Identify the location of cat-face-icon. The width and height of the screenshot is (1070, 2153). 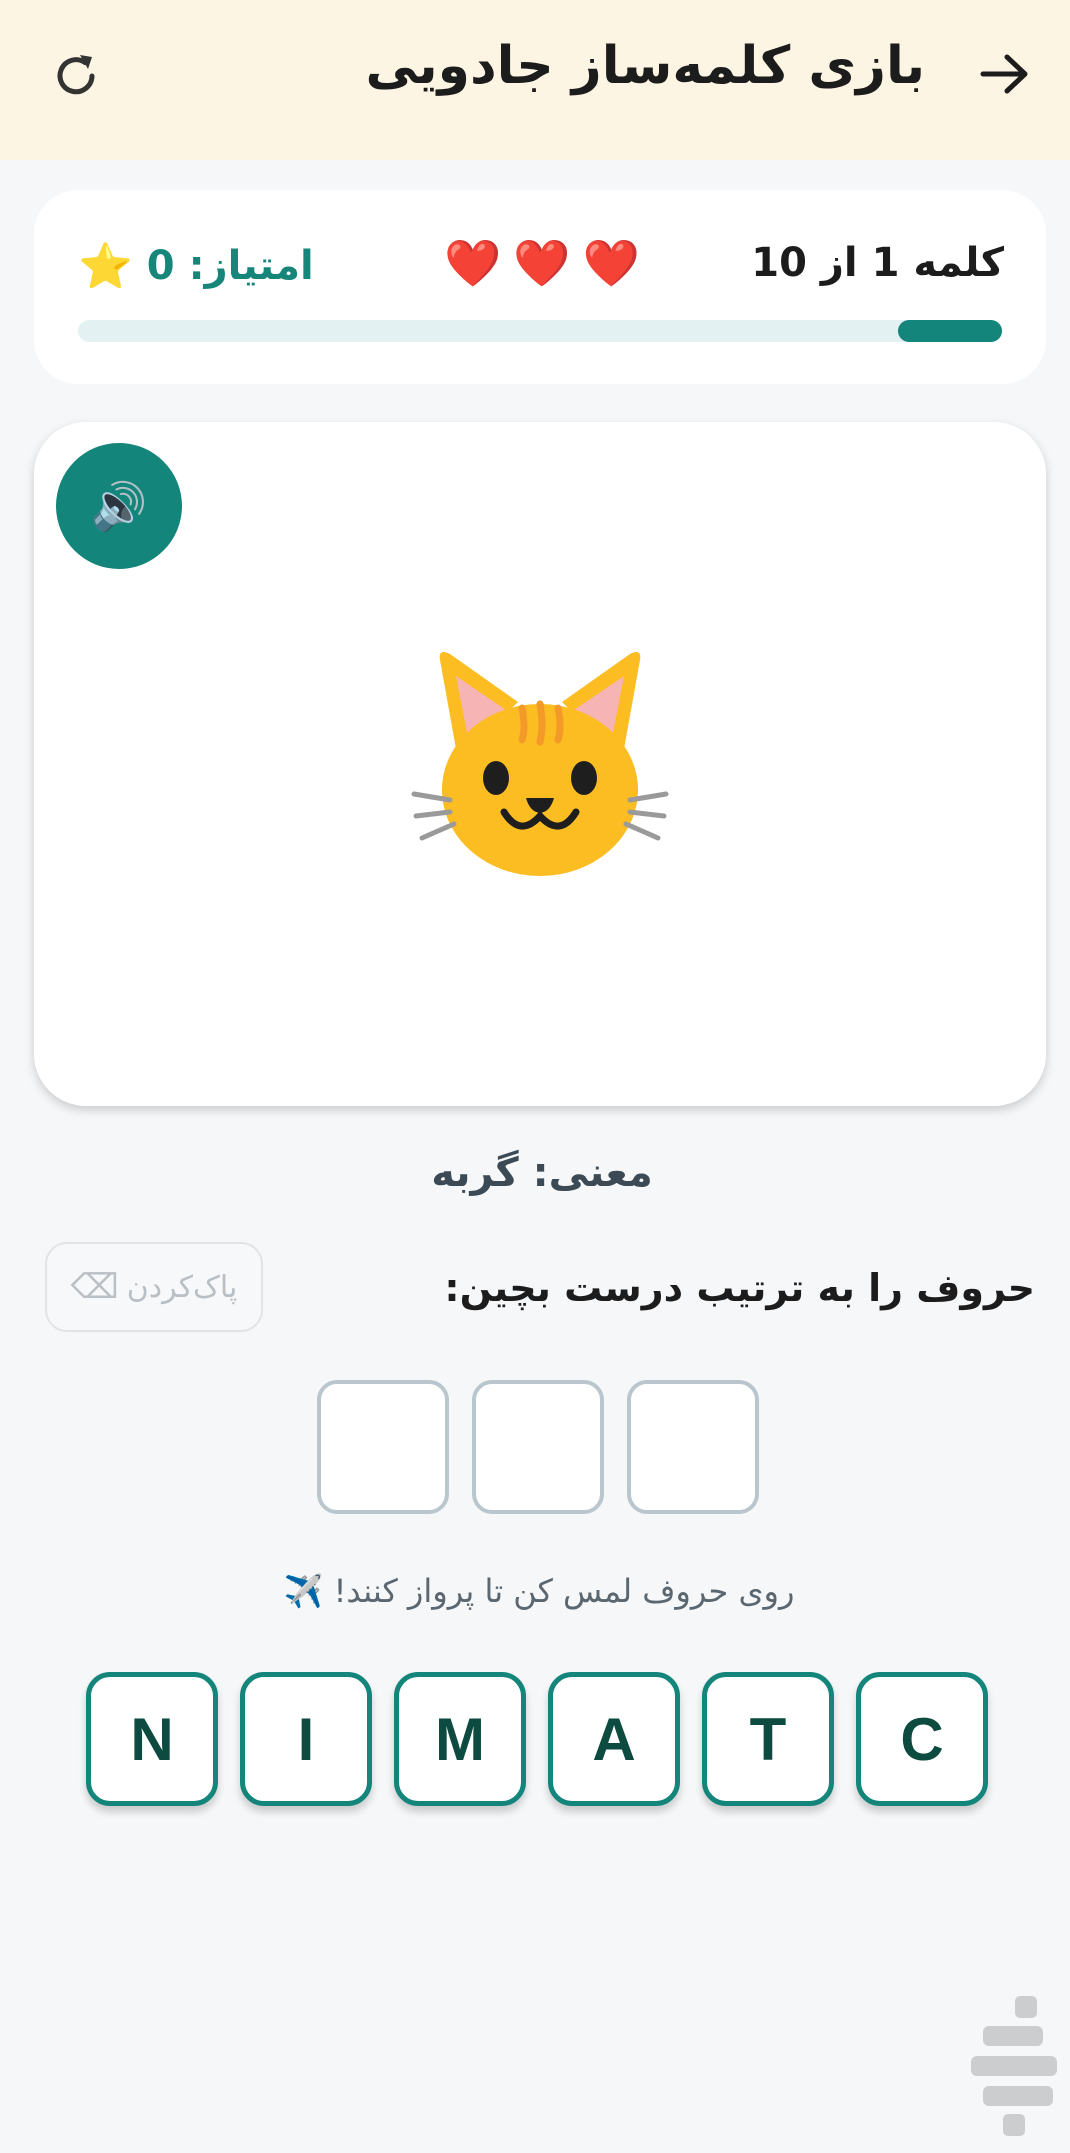
(540, 764).